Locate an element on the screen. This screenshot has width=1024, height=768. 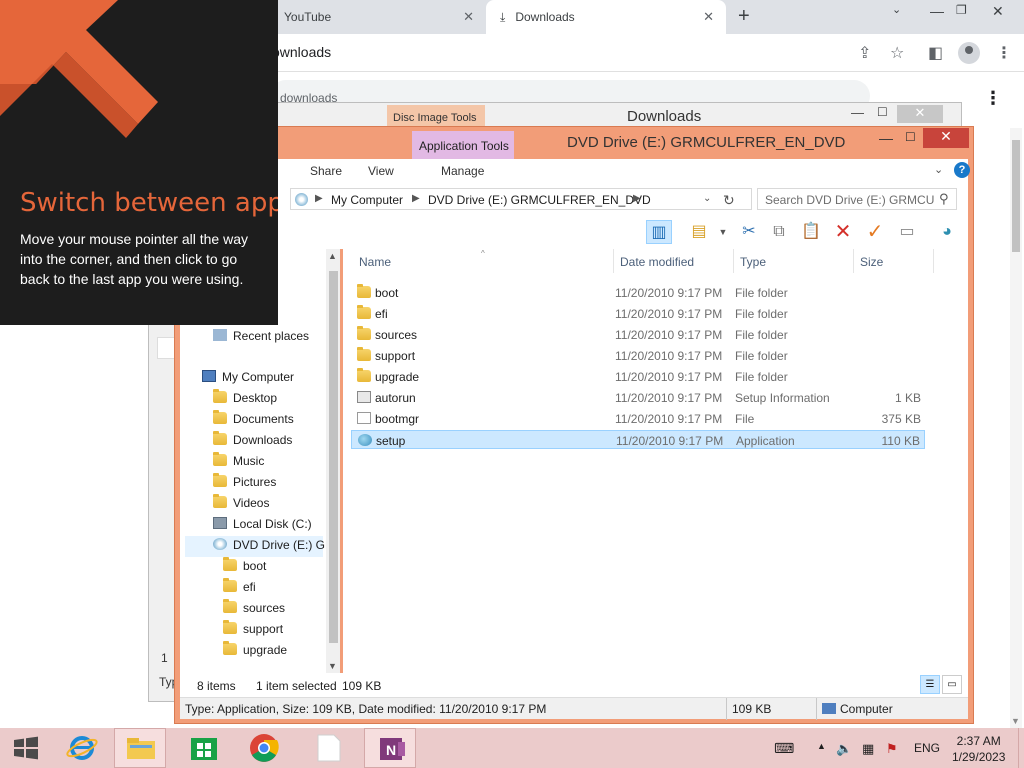
taskbar-internet-explorer is located at coordinates (82, 748).